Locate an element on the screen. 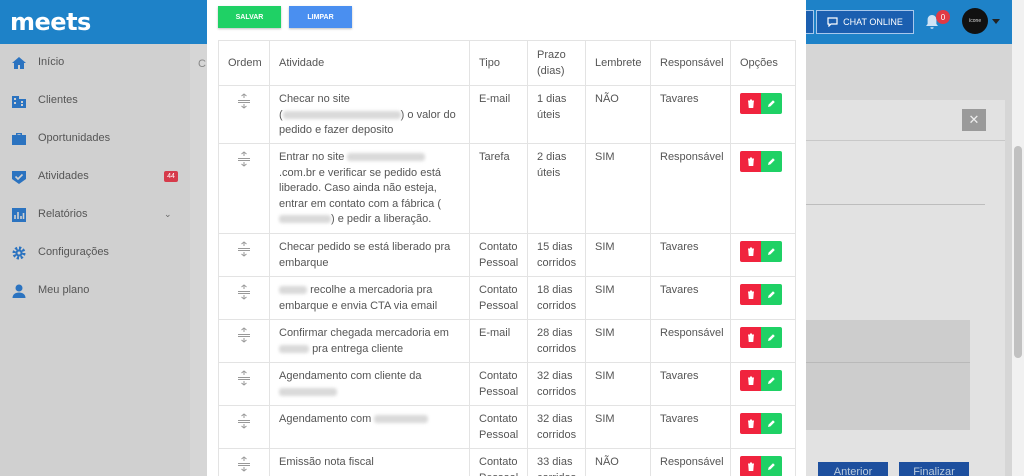 The height and width of the screenshot is (476, 1024). home-icon is located at coordinates (19, 63).